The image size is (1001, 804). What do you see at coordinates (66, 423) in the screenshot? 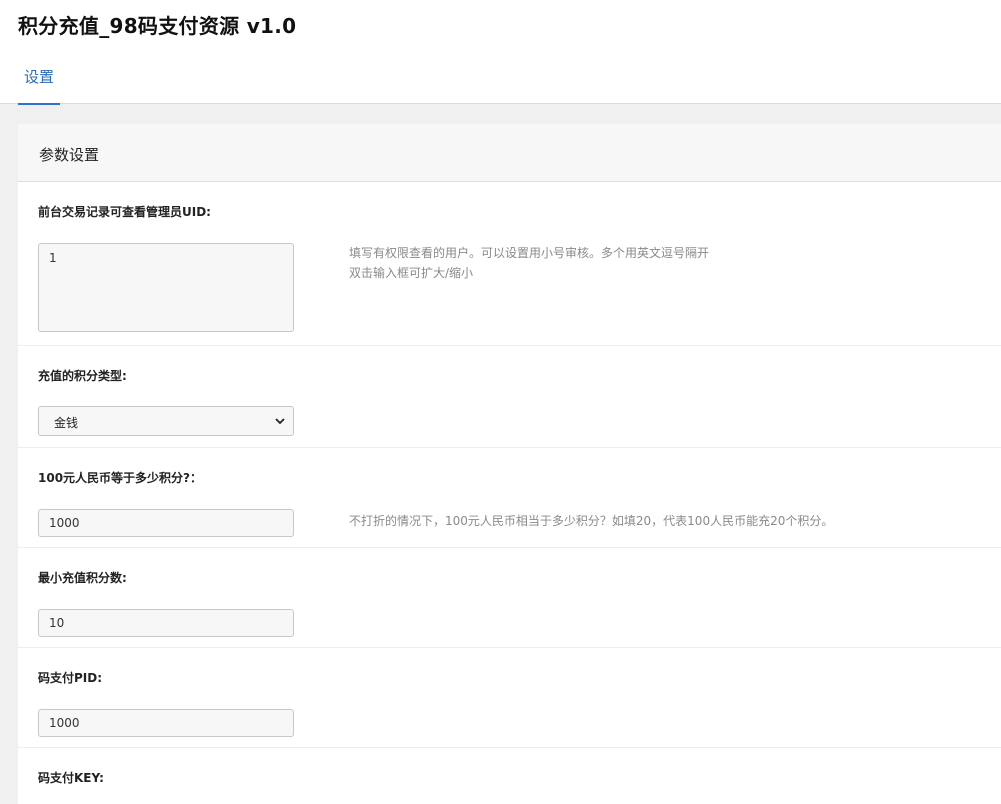
I see `credit-type-selected-value: 金钱` at bounding box center [66, 423].